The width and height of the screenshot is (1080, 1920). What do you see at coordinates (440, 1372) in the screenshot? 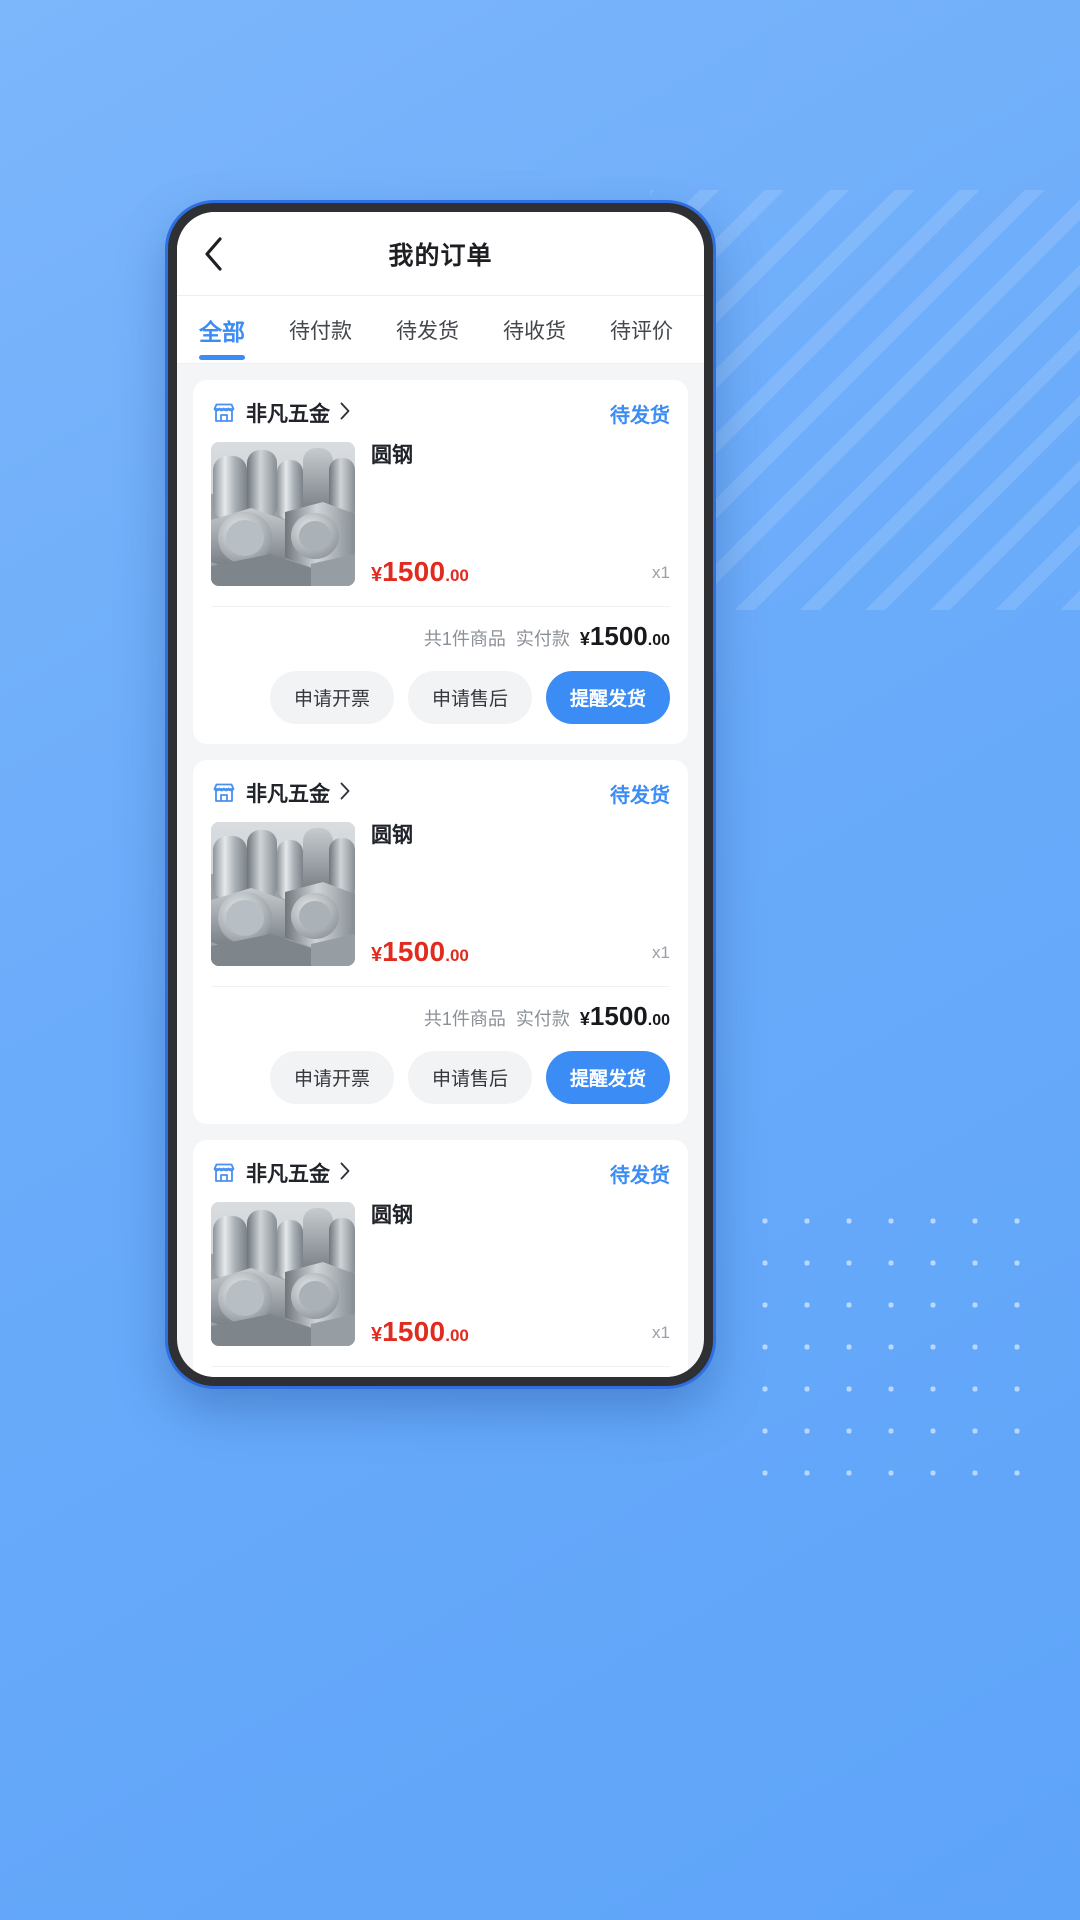
I see `order-summary: 共1件商品实付款¥1500.00` at bounding box center [440, 1372].